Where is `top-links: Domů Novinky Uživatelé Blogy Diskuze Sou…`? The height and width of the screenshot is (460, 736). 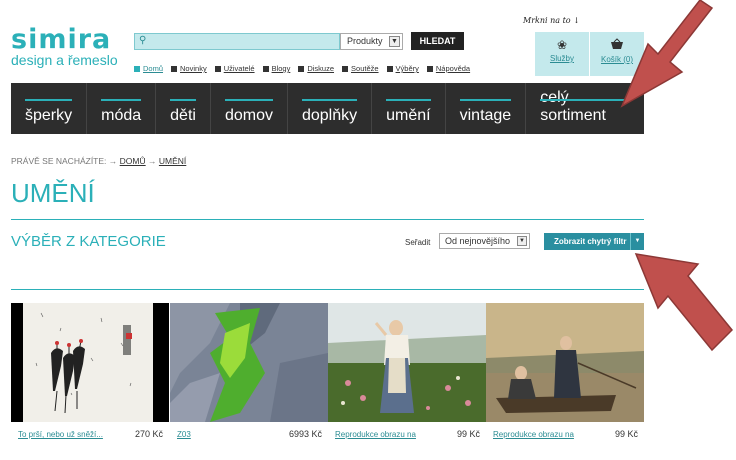 top-links: Domů Novinky Uživatelé Blogy Diskuze Sou… is located at coordinates (306, 68).